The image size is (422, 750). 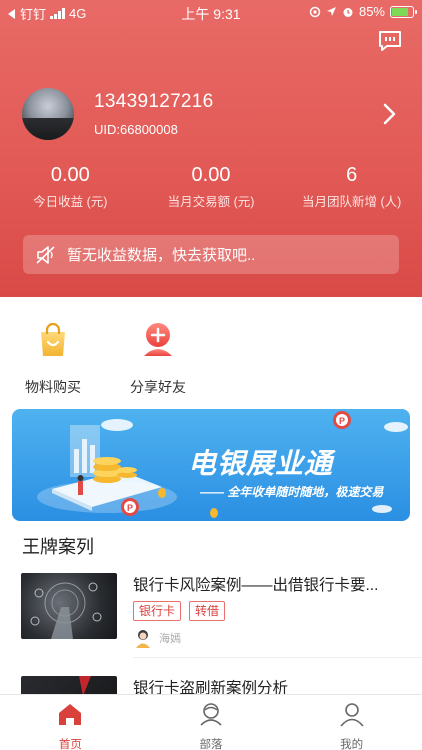 What do you see at coordinates (53, 358) in the screenshot?
I see `quick-item-material-purchase: 物料购买` at bounding box center [53, 358].